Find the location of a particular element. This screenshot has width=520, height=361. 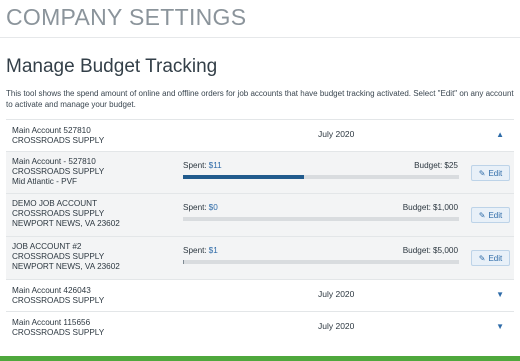

budget-info: Budget: $25 is located at coordinates (436, 165).